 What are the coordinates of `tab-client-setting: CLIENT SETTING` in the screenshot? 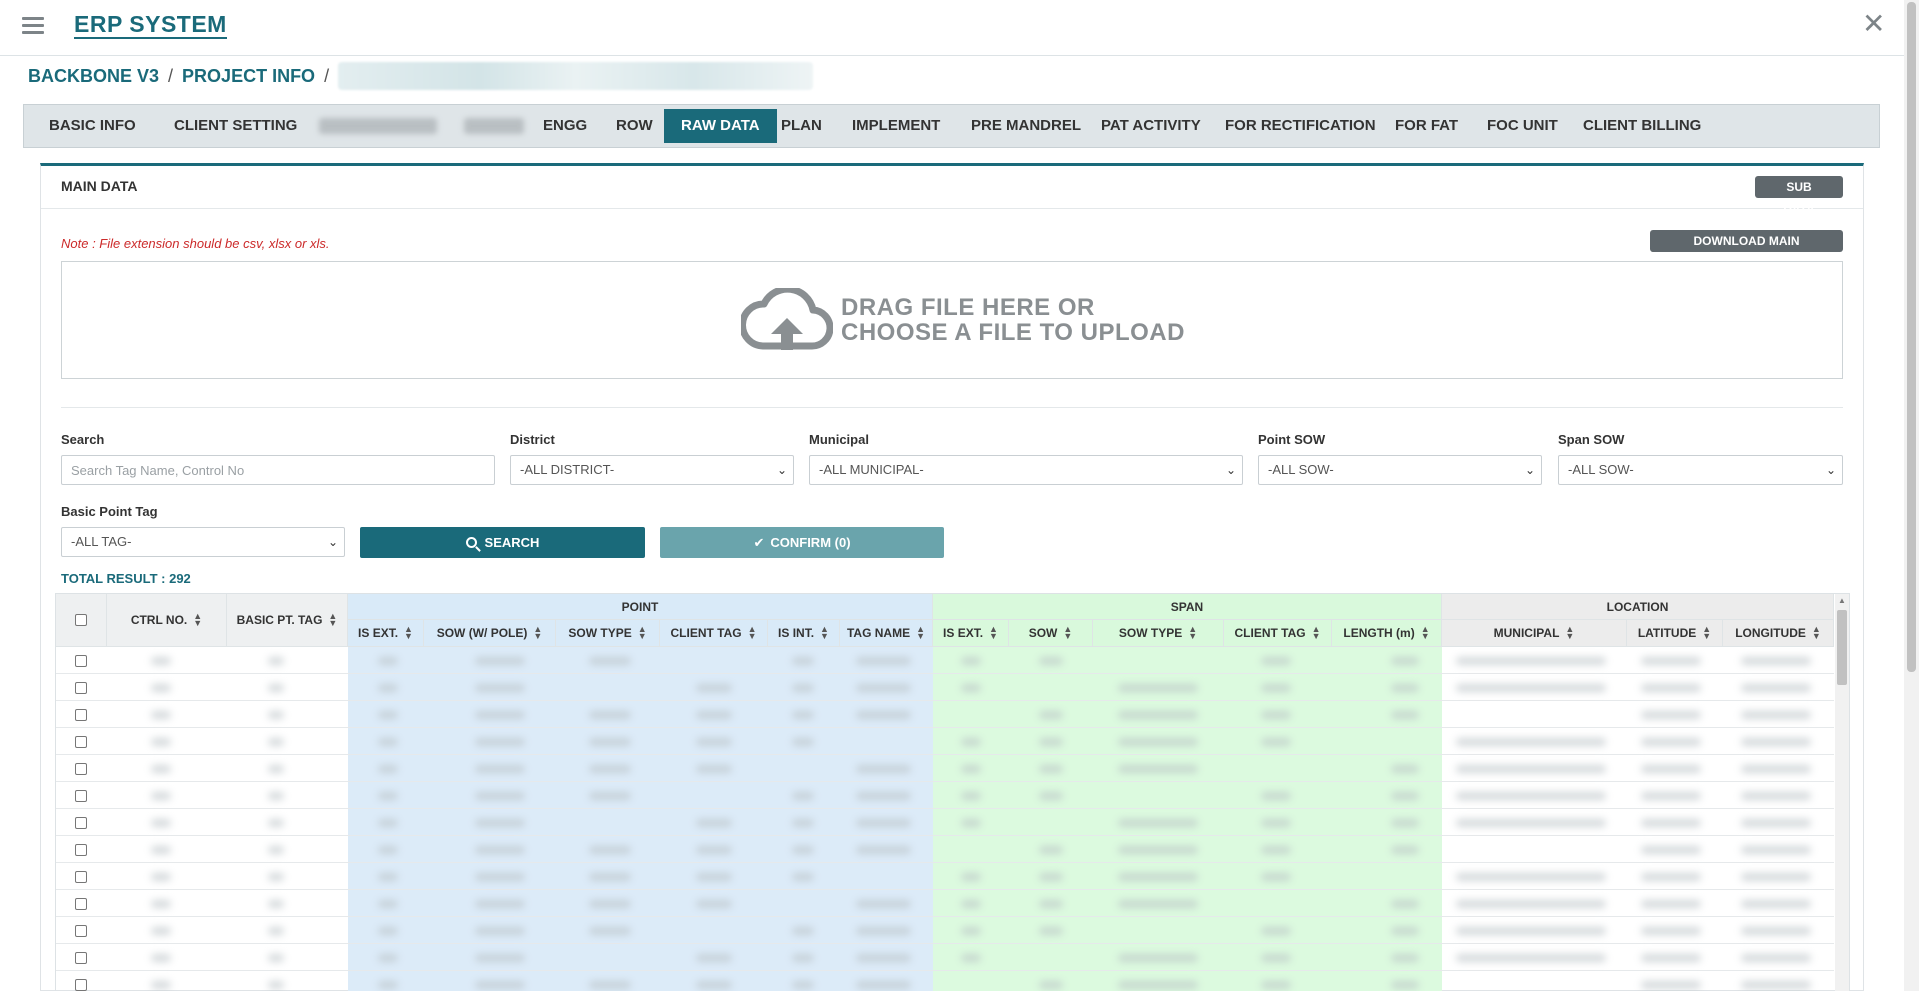 It's located at (235, 126).